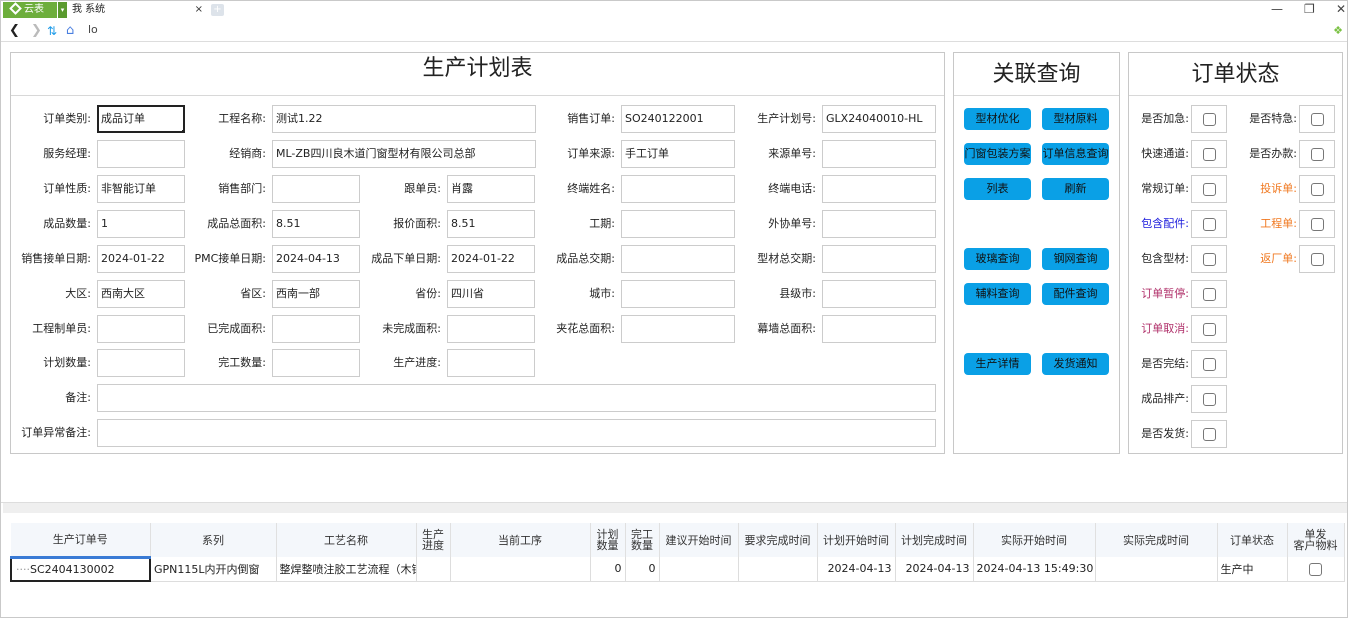  Describe the element at coordinates (346, 540) in the screenshot. I see `column-header: 工艺名称` at that location.